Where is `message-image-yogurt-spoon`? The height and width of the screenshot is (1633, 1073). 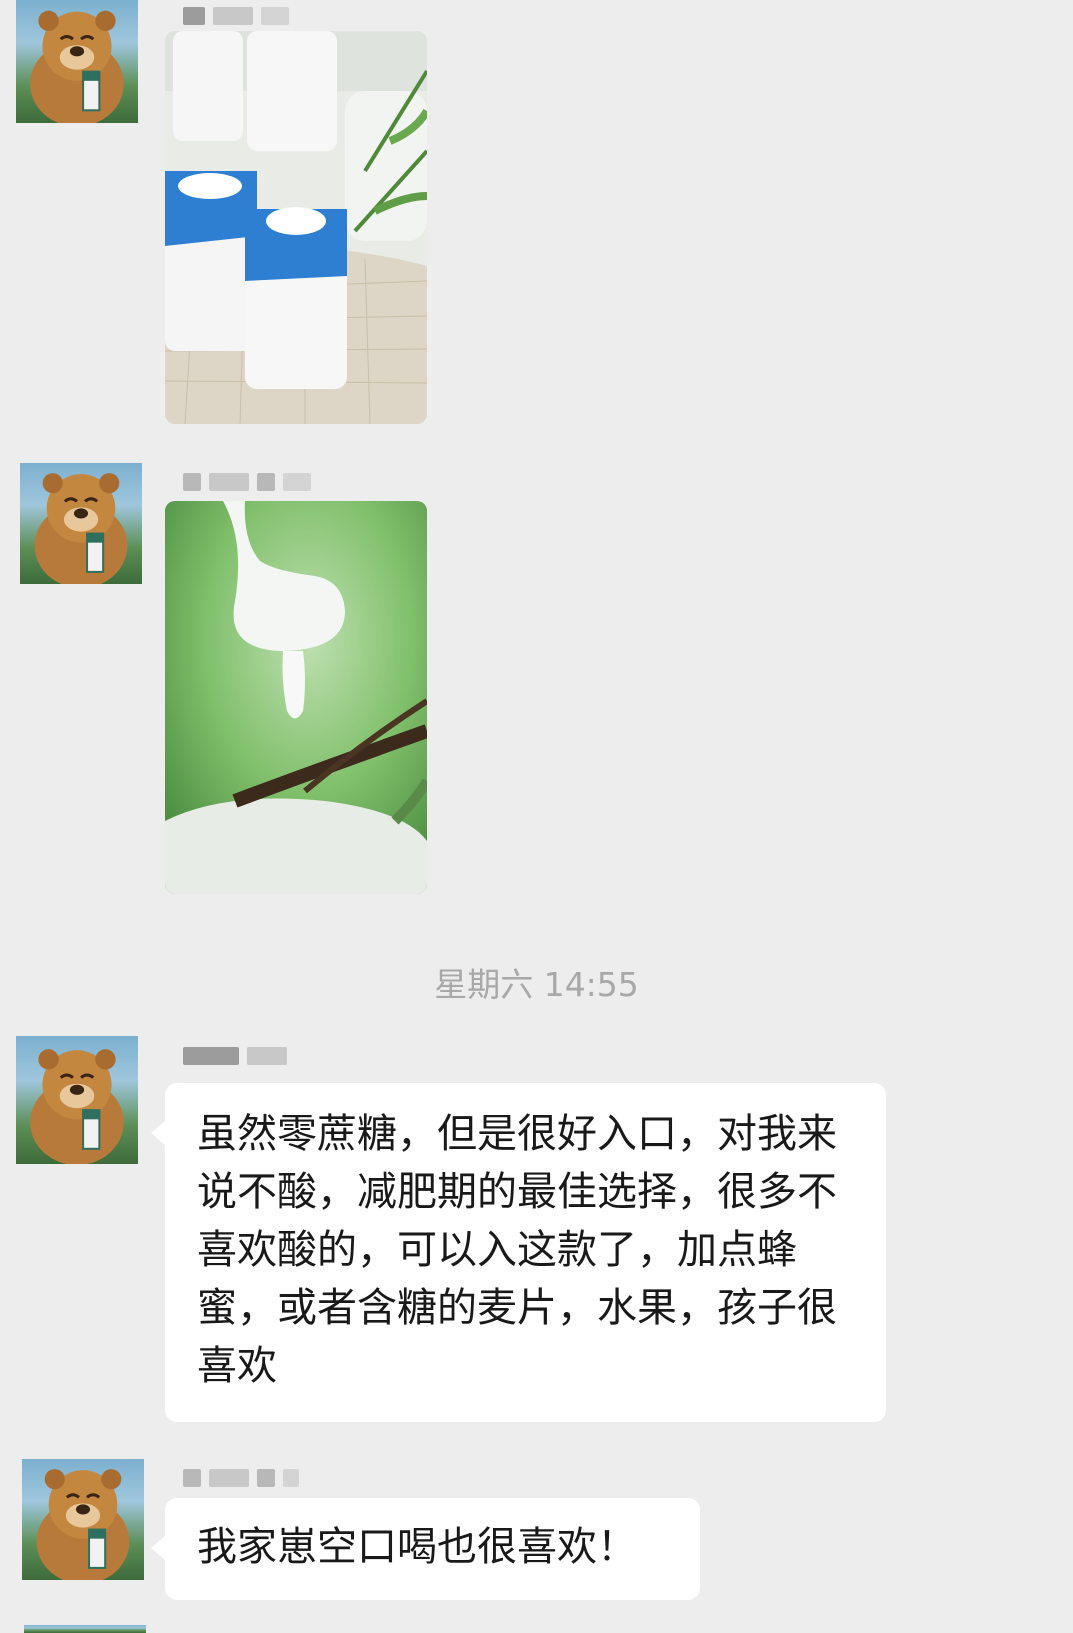 message-image-yogurt-spoon is located at coordinates (296, 697).